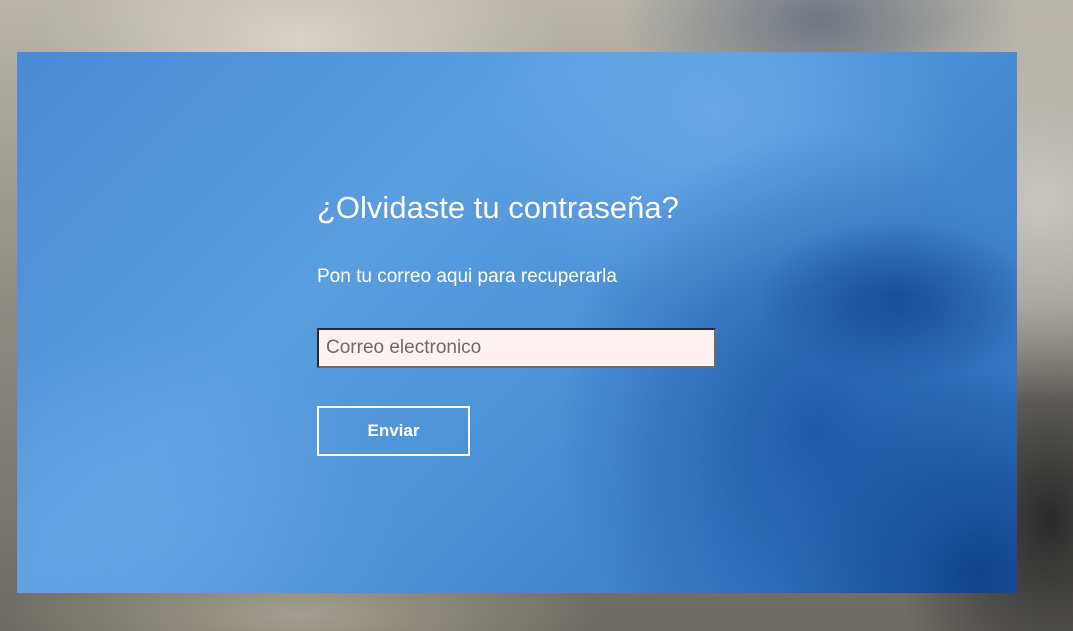 The width and height of the screenshot is (1073, 631). What do you see at coordinates (498, 207) in the screenshot?
I see `page-title: ¿Olvidaste tu contraseña?` at bounding box center [498, 207].